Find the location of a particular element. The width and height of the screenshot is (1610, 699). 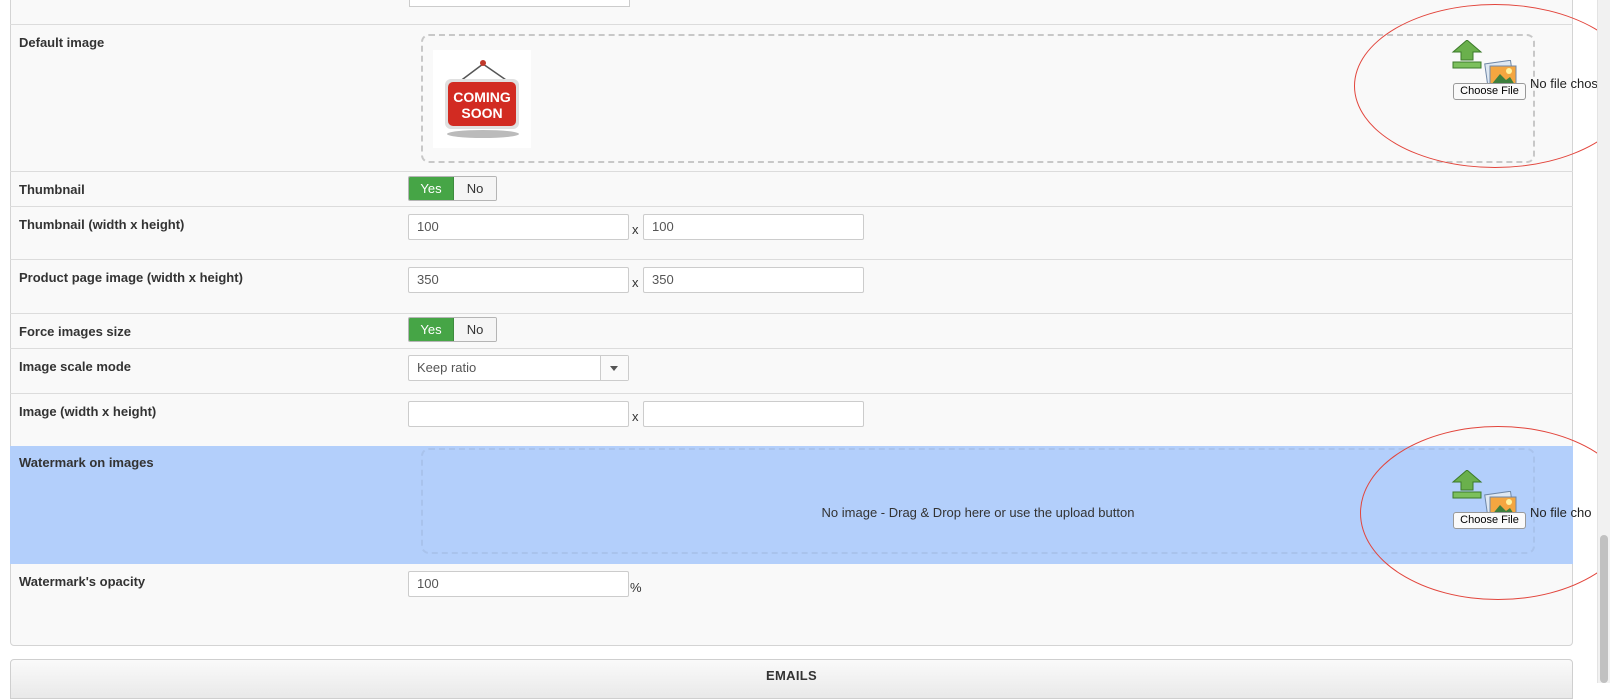

default-image-label: Default image is located at coordinates (62, 42).